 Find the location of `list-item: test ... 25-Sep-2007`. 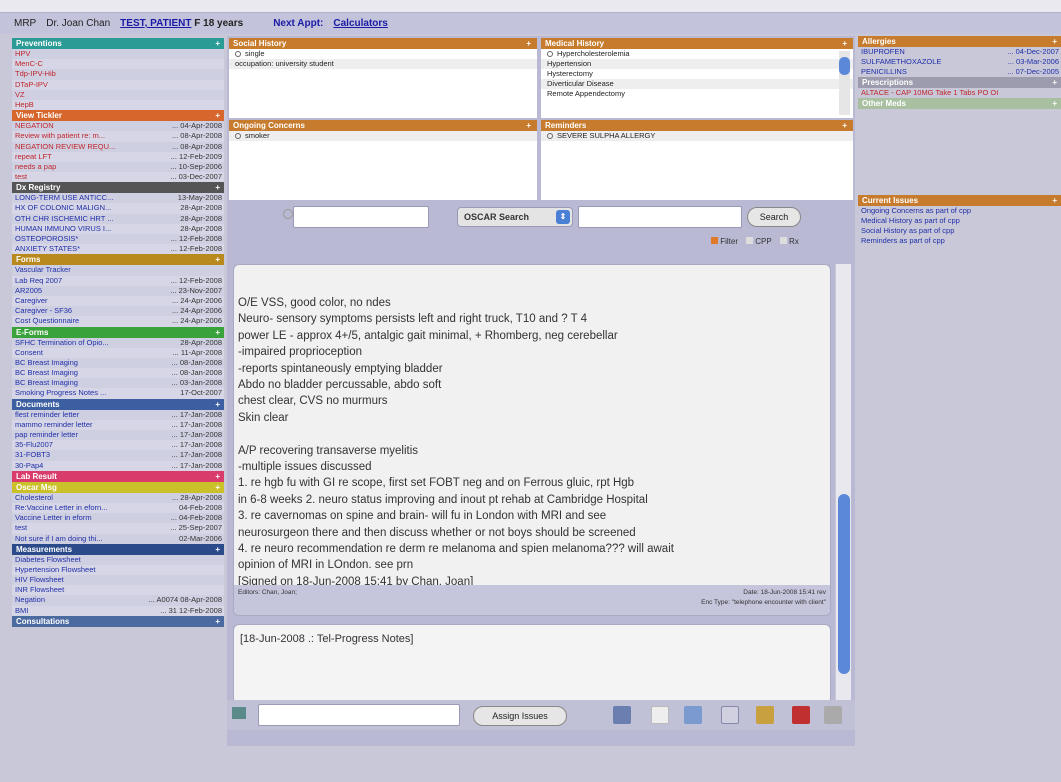

list-item: test ... 25-Sep-2007 is located at coordinates (118, 528).